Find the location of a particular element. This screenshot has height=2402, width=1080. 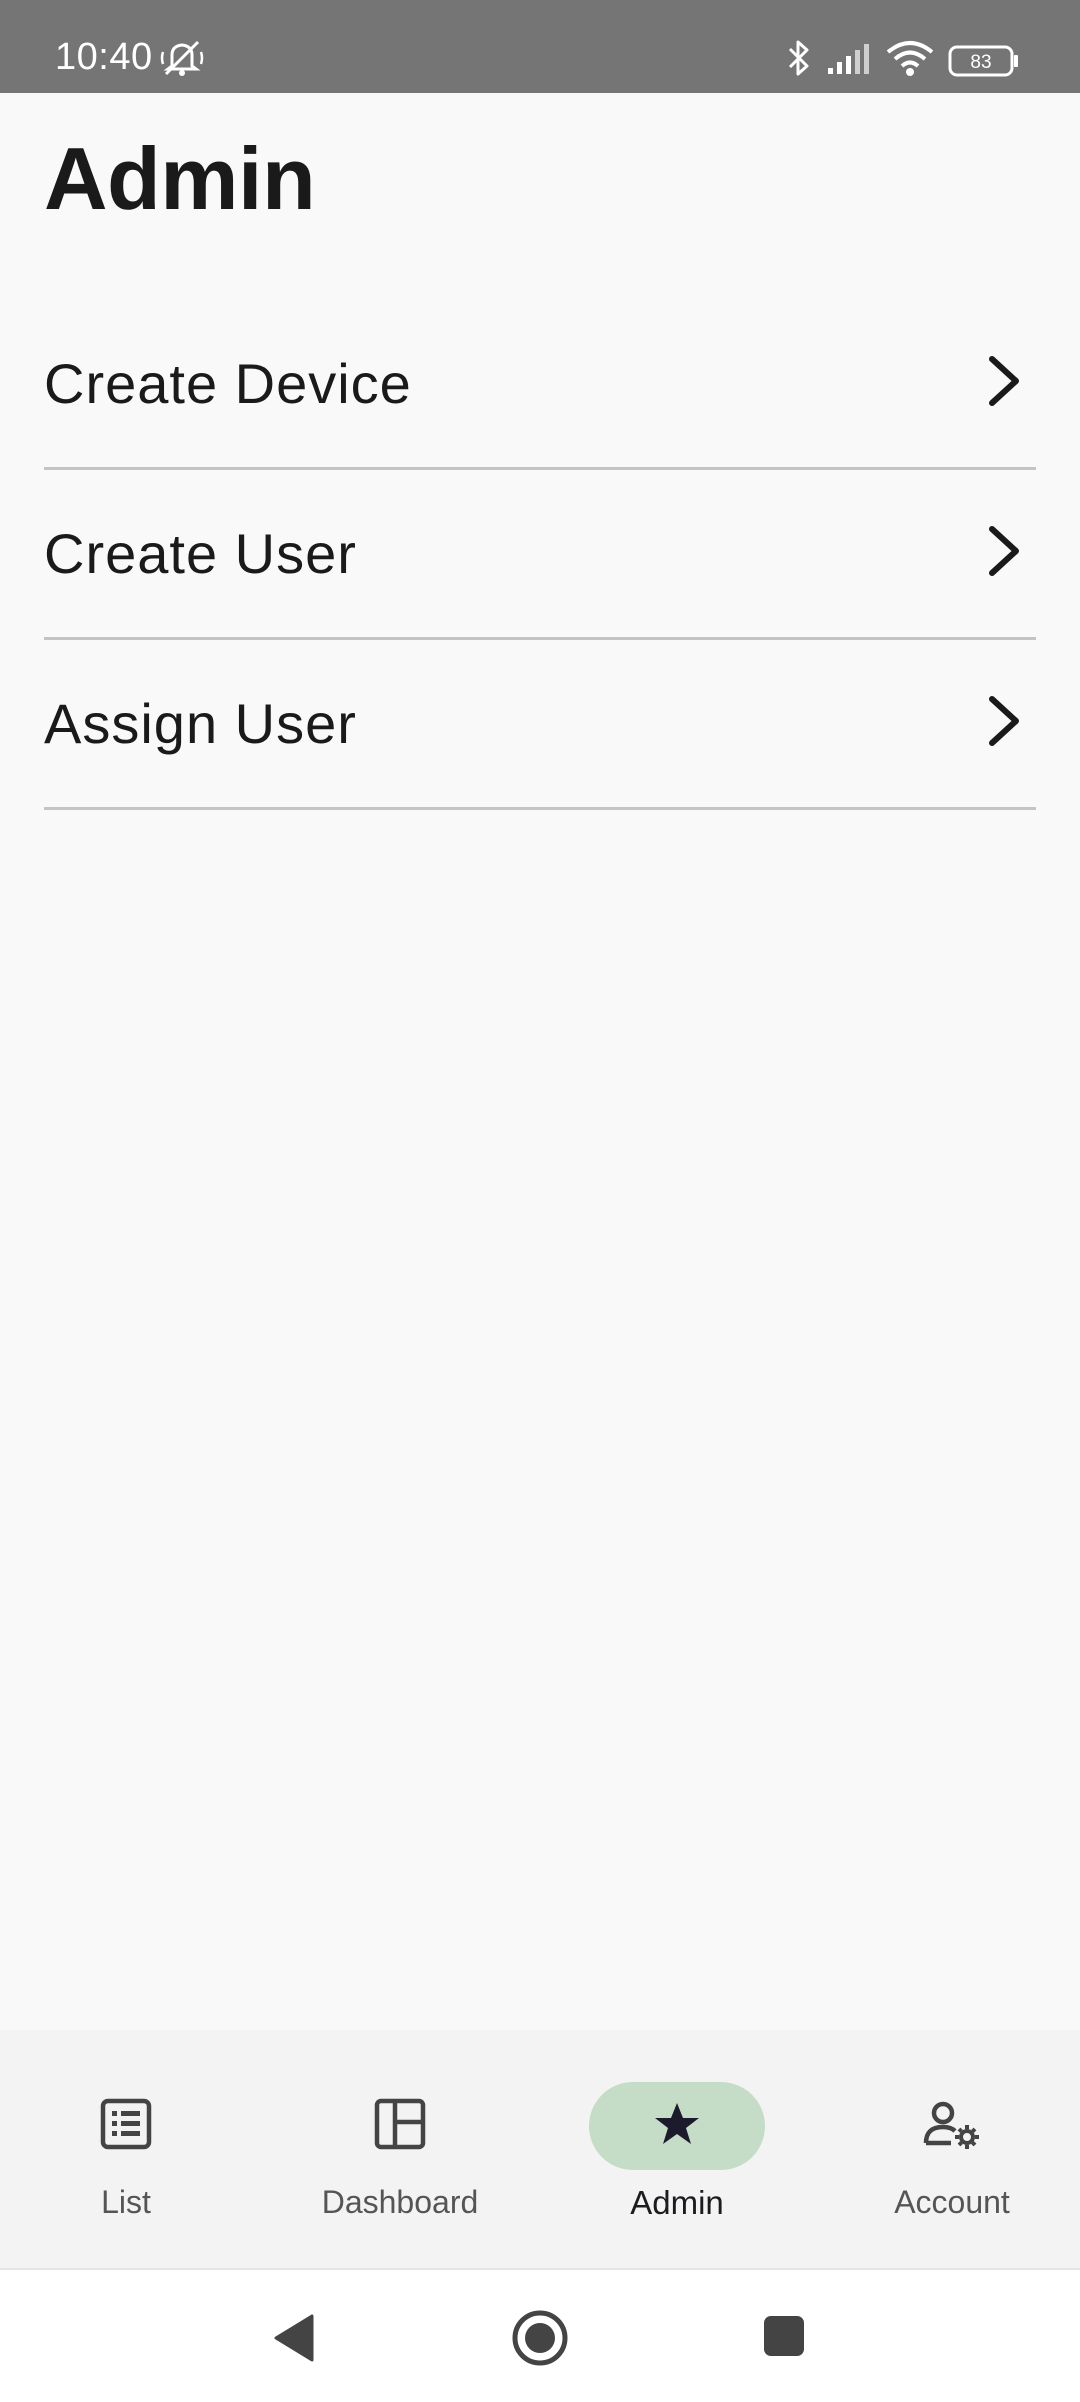

page-title: Admin is located at coordinates (180, 178).